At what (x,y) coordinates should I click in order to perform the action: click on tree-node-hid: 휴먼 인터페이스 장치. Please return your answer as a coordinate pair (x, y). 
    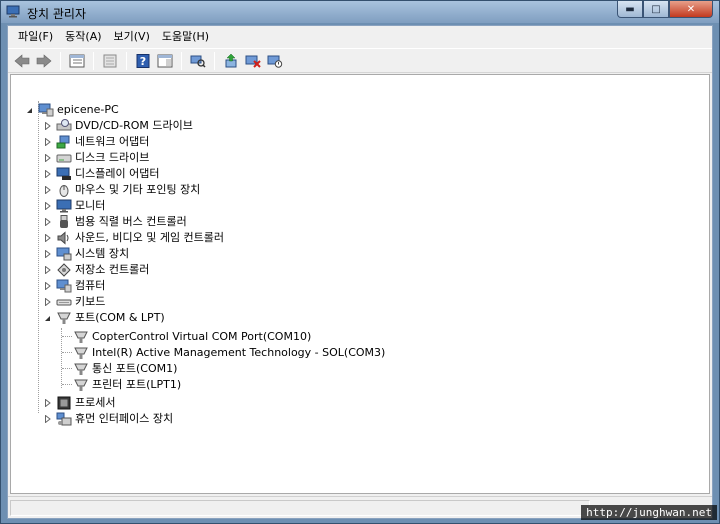
    Looking at the image, I should click on (108, 419).